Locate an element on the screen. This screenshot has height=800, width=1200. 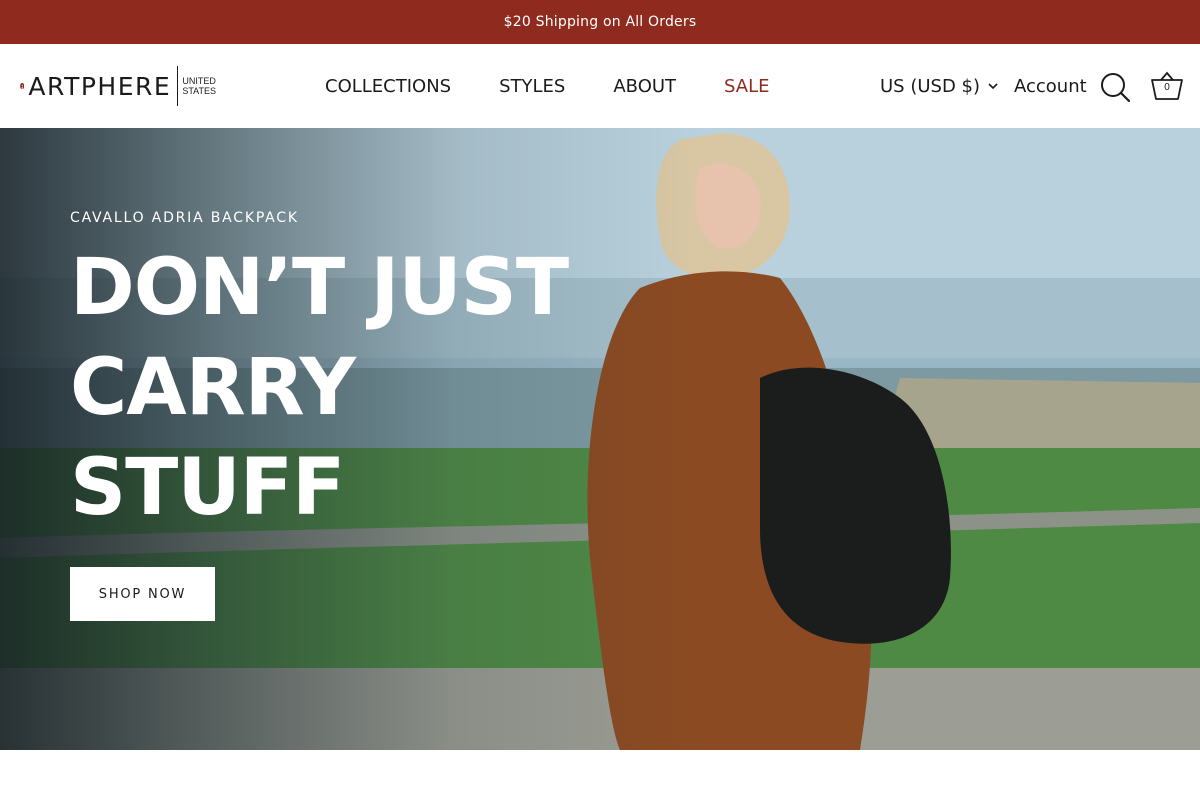
brand-region: UNITED STATES is located at coordinates (199, 86).